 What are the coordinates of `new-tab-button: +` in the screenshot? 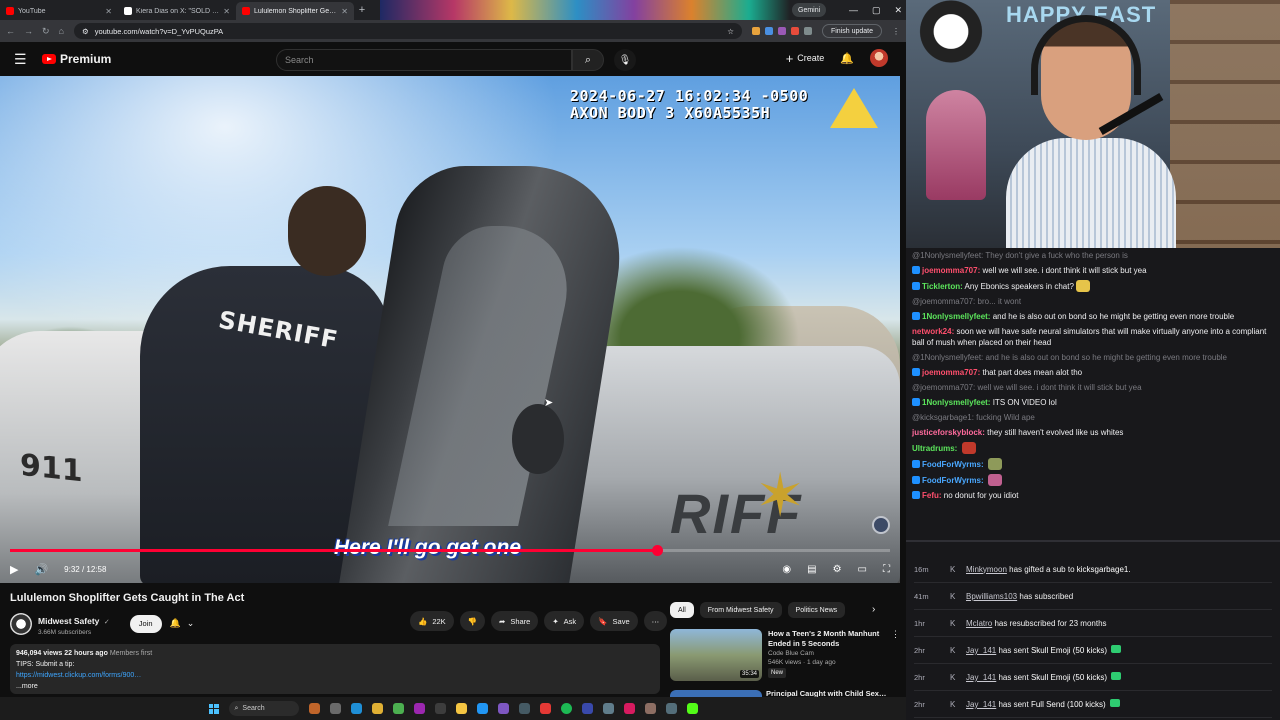 It's located at (362, 10).